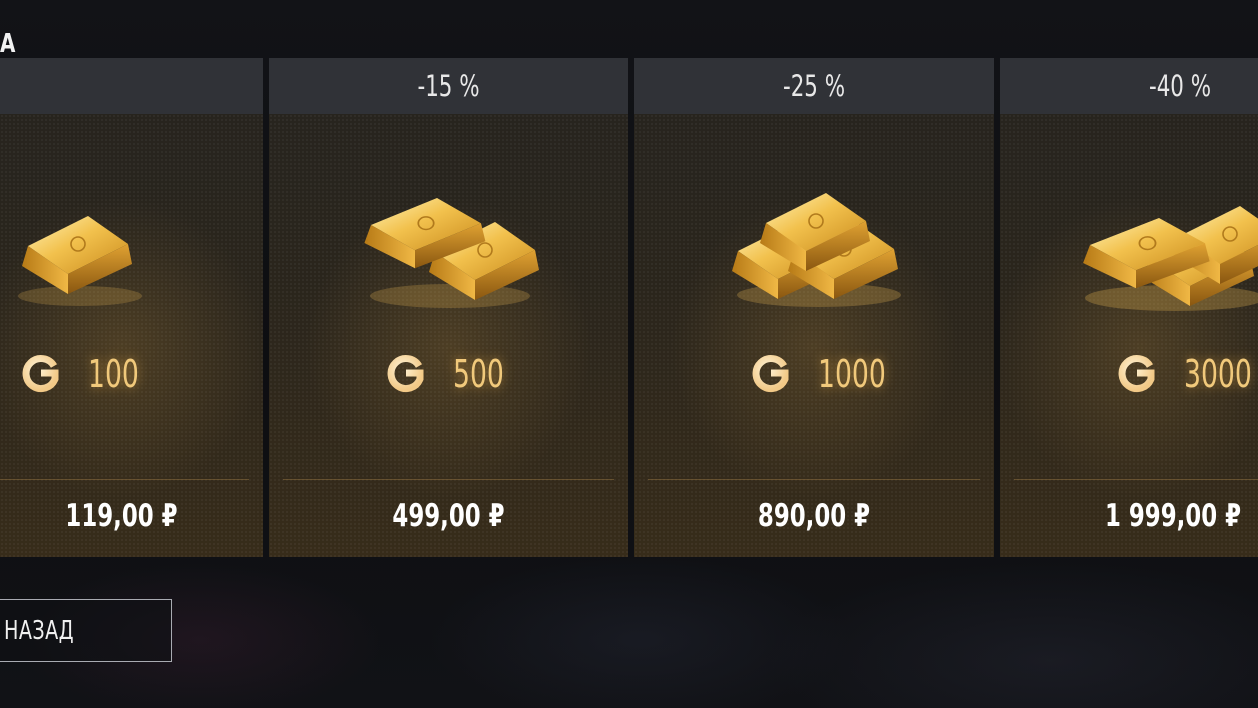 This screenshot has height=708, width=1258. Describe the element at coordinates (131, 86) in the screenshot. I see `offer-header` at that location.